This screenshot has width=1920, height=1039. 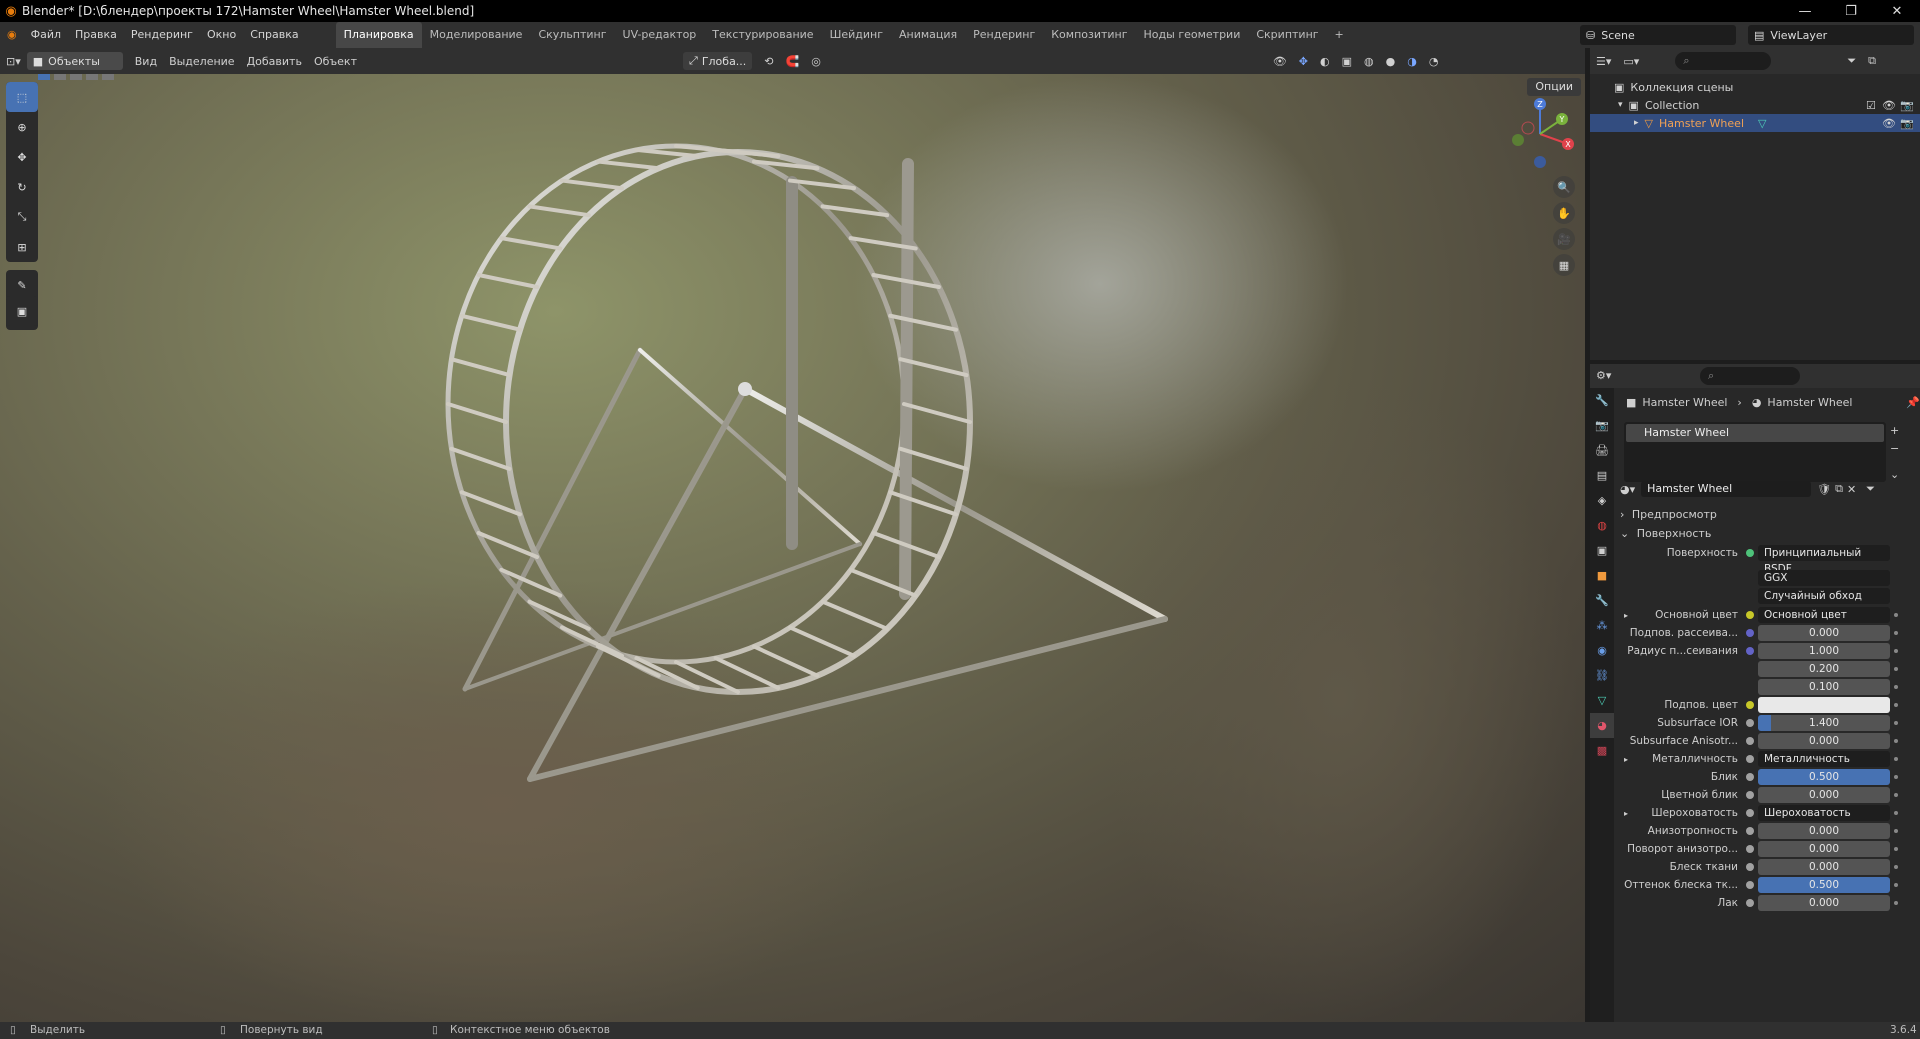 I want to click on tab-geometry-nodes: Ноды геометрии, so click(x=1192, y=35).